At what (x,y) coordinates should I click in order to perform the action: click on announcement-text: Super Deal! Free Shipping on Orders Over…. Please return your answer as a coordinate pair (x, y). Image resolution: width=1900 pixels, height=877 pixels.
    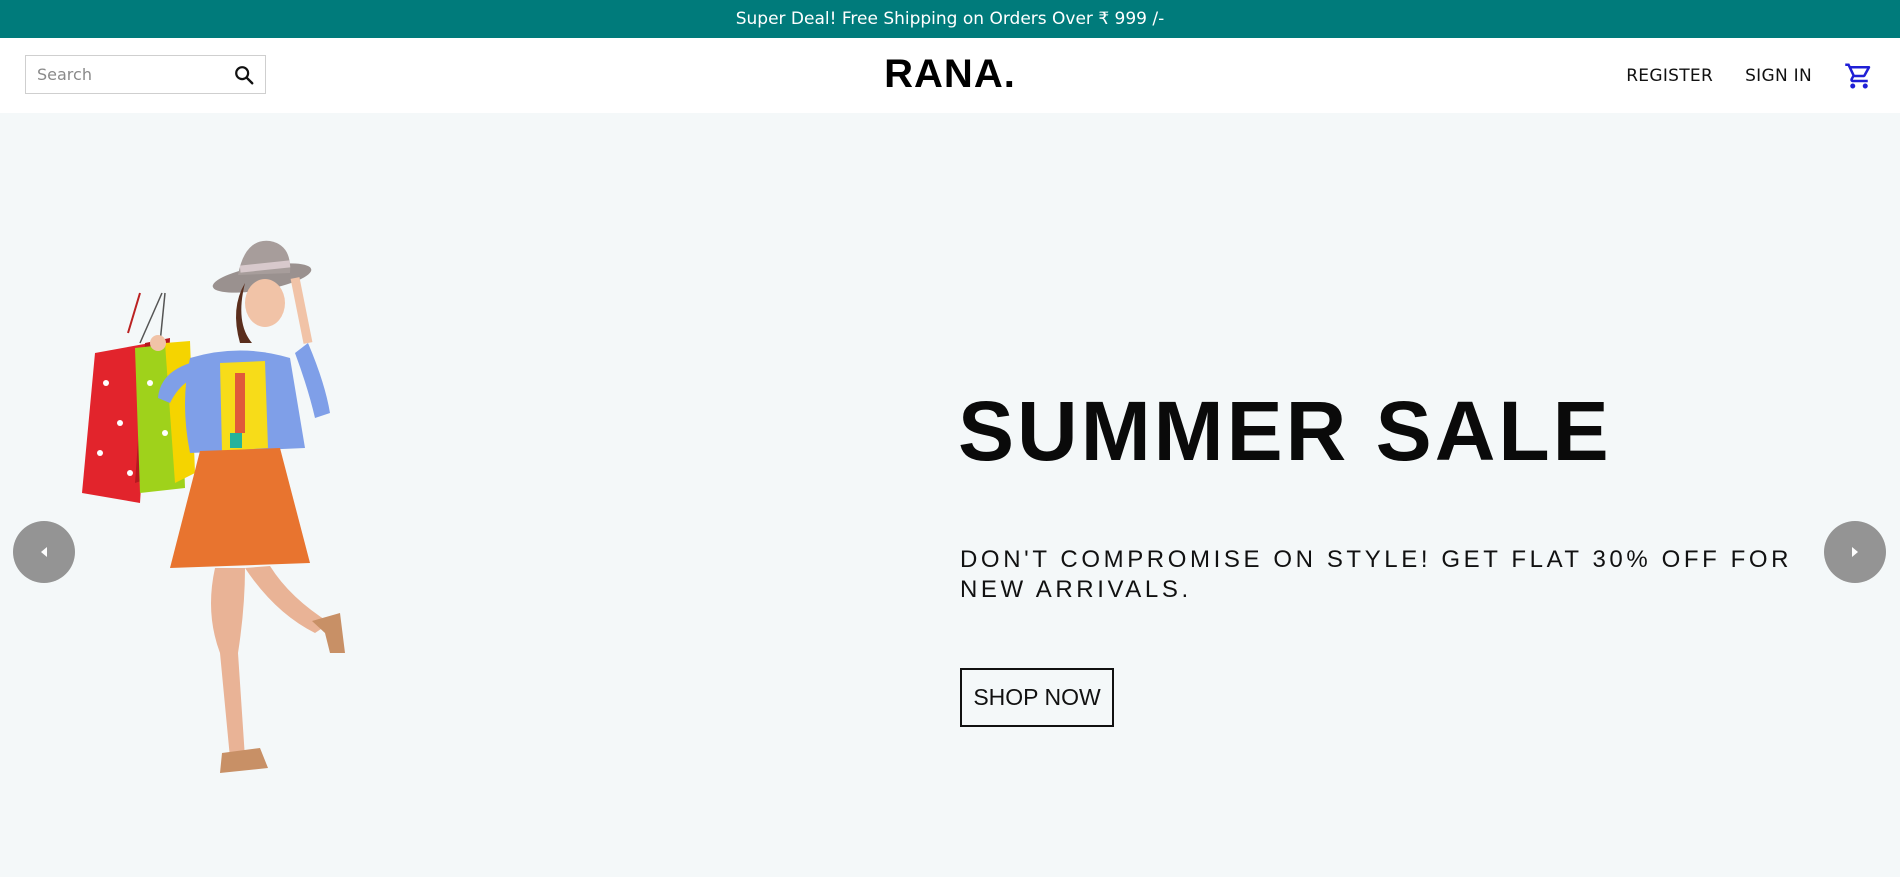
    Looking at the image, I should click on (950, 19).